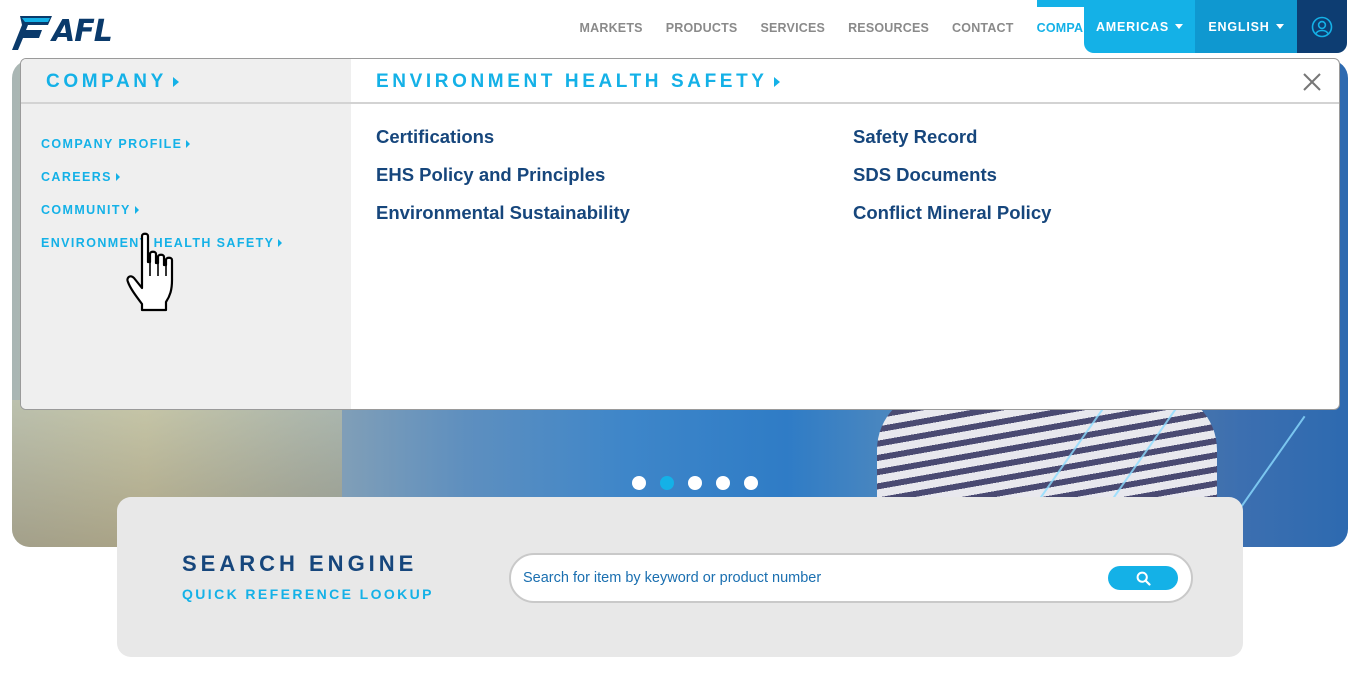  I want to click on region-selector: AMERICAS, so click(1139, 26).